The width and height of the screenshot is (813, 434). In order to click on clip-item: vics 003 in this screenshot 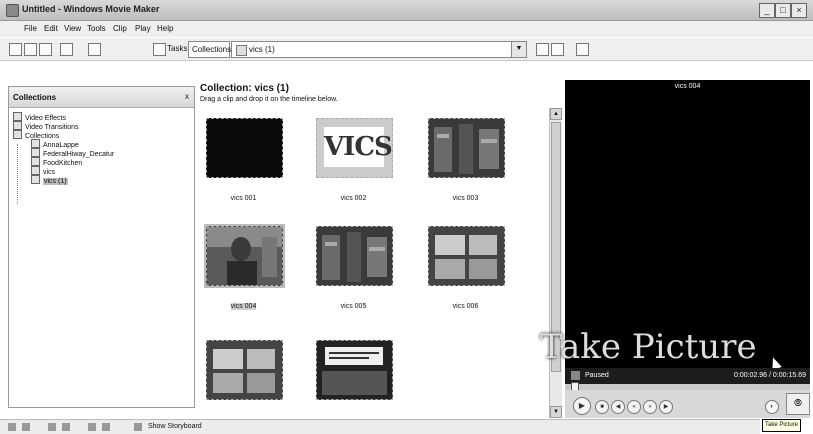, I will do `click(468, 160)`.